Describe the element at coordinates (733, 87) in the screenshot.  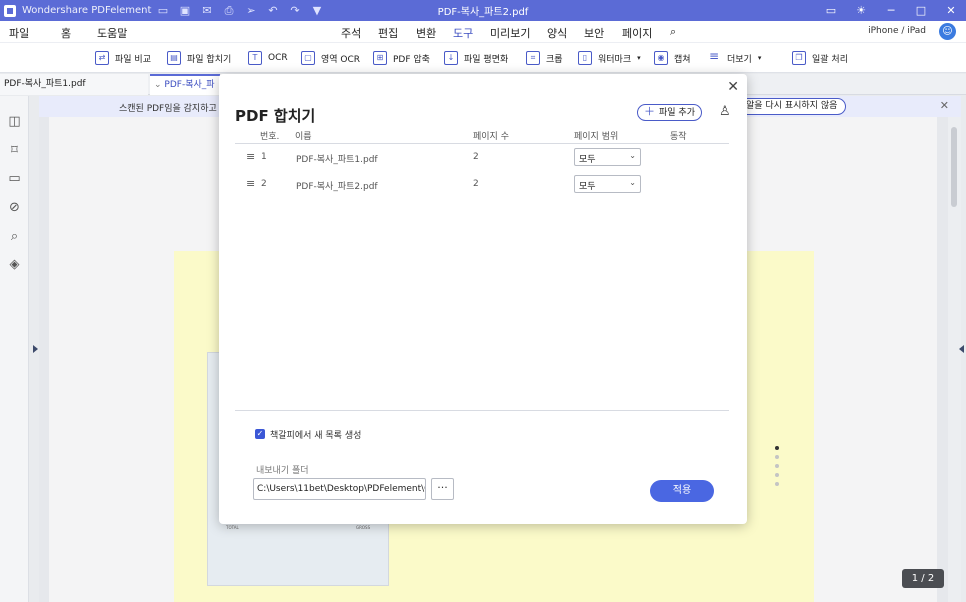
I see `dialog-close-icon: ✕` at that location.